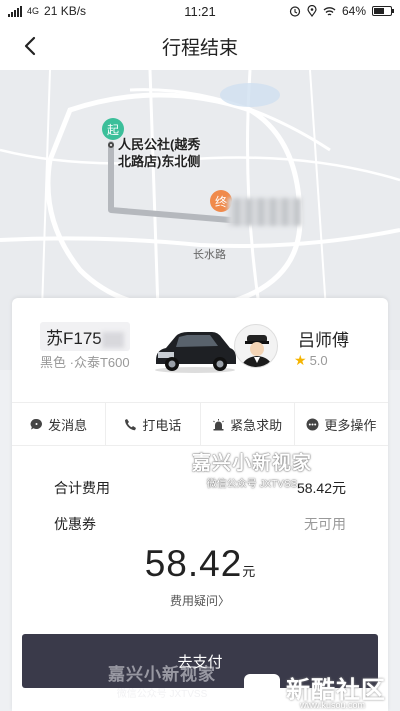  What do you see at coordinates (295, 11) in the screenshot?
I see `alarm-clock-icon` at bounding box center [295, 11].